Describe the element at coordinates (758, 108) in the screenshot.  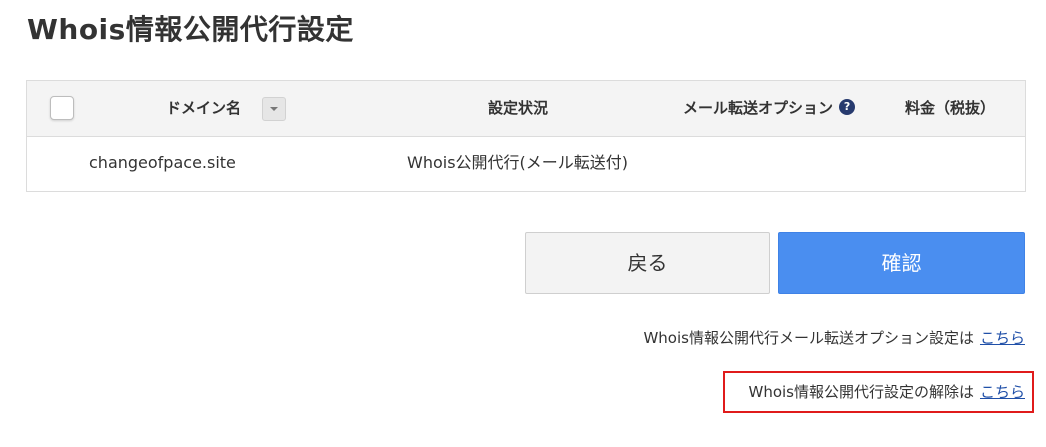
I see `header-mail-option-label: メール転送オプション` at that location.